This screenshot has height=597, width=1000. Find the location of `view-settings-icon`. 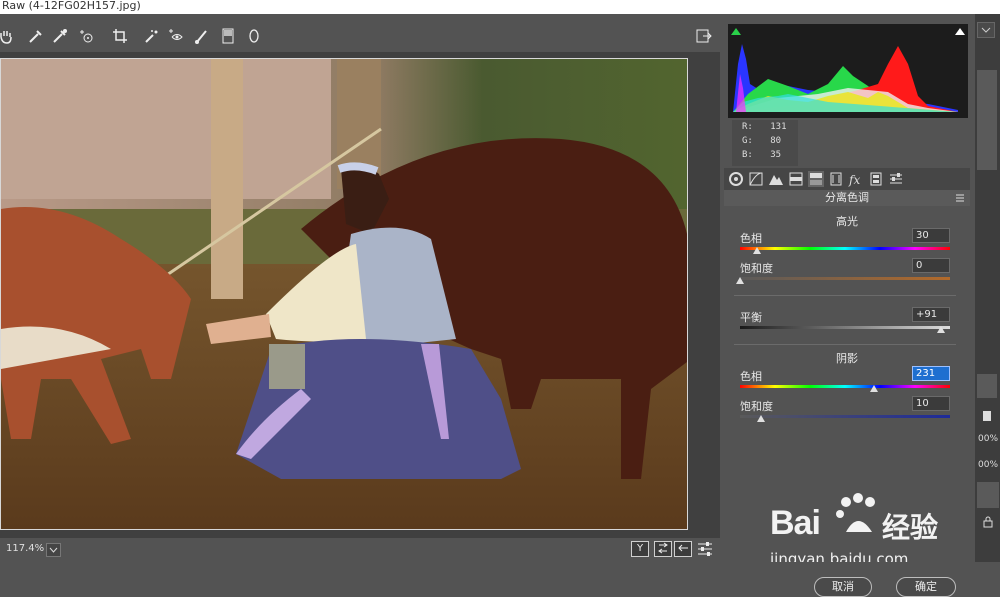

view-settings-icon is located at coordinates (705, 549).